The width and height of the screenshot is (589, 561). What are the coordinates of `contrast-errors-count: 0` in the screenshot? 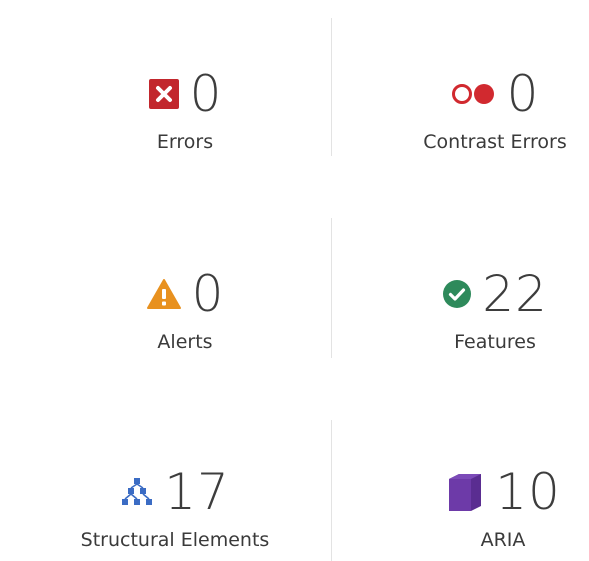 It's located at (523, 94).